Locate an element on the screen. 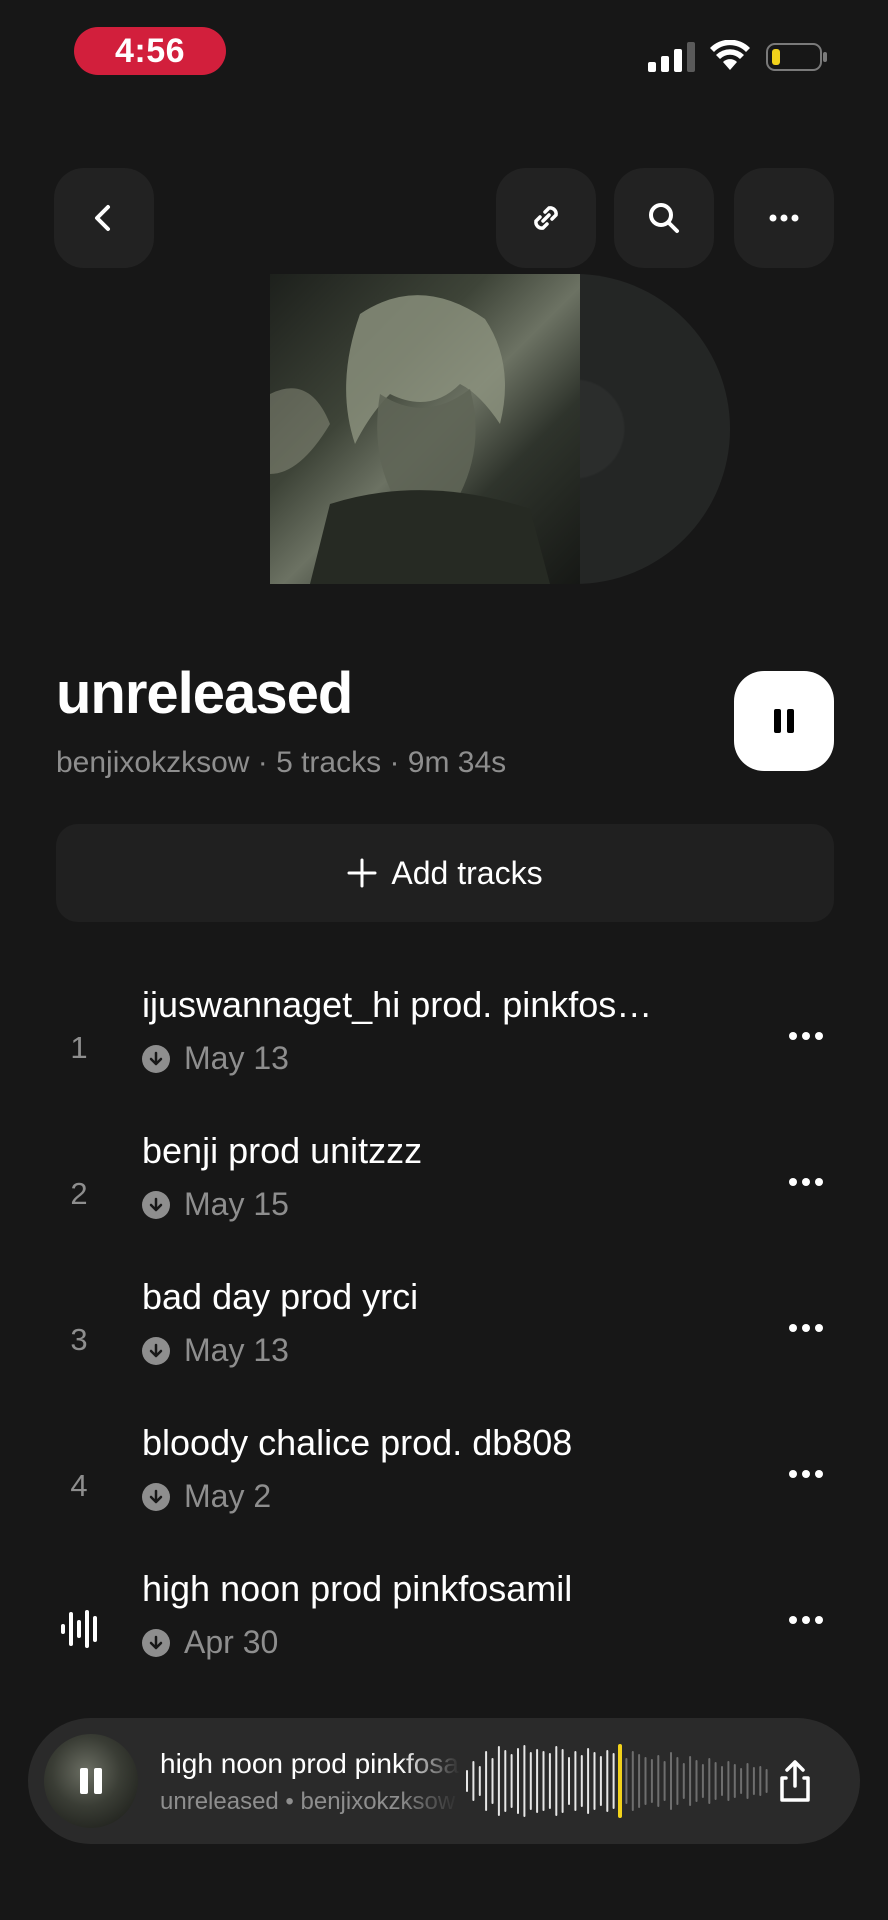 This screenshot has height=1920, width=888. back-button is located at coordinates (104, 218).